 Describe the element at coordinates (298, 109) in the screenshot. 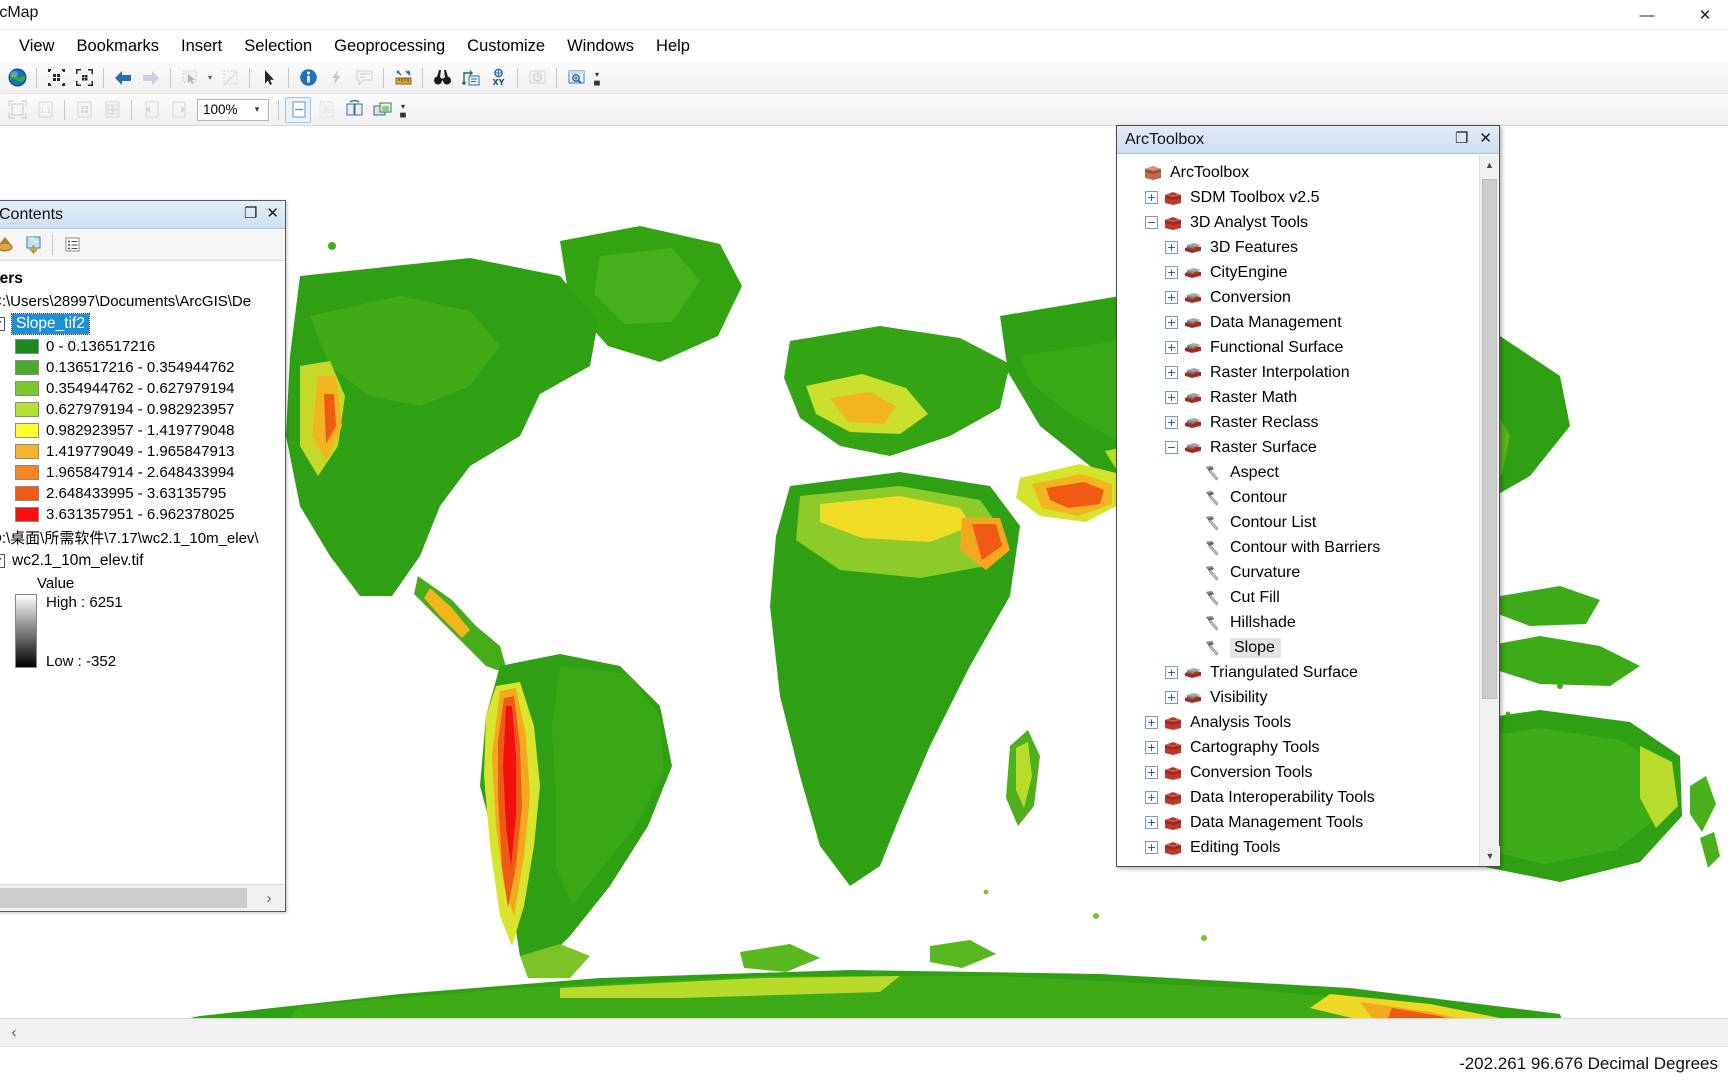

I see `toggle-draft-mode-icon` at that location.